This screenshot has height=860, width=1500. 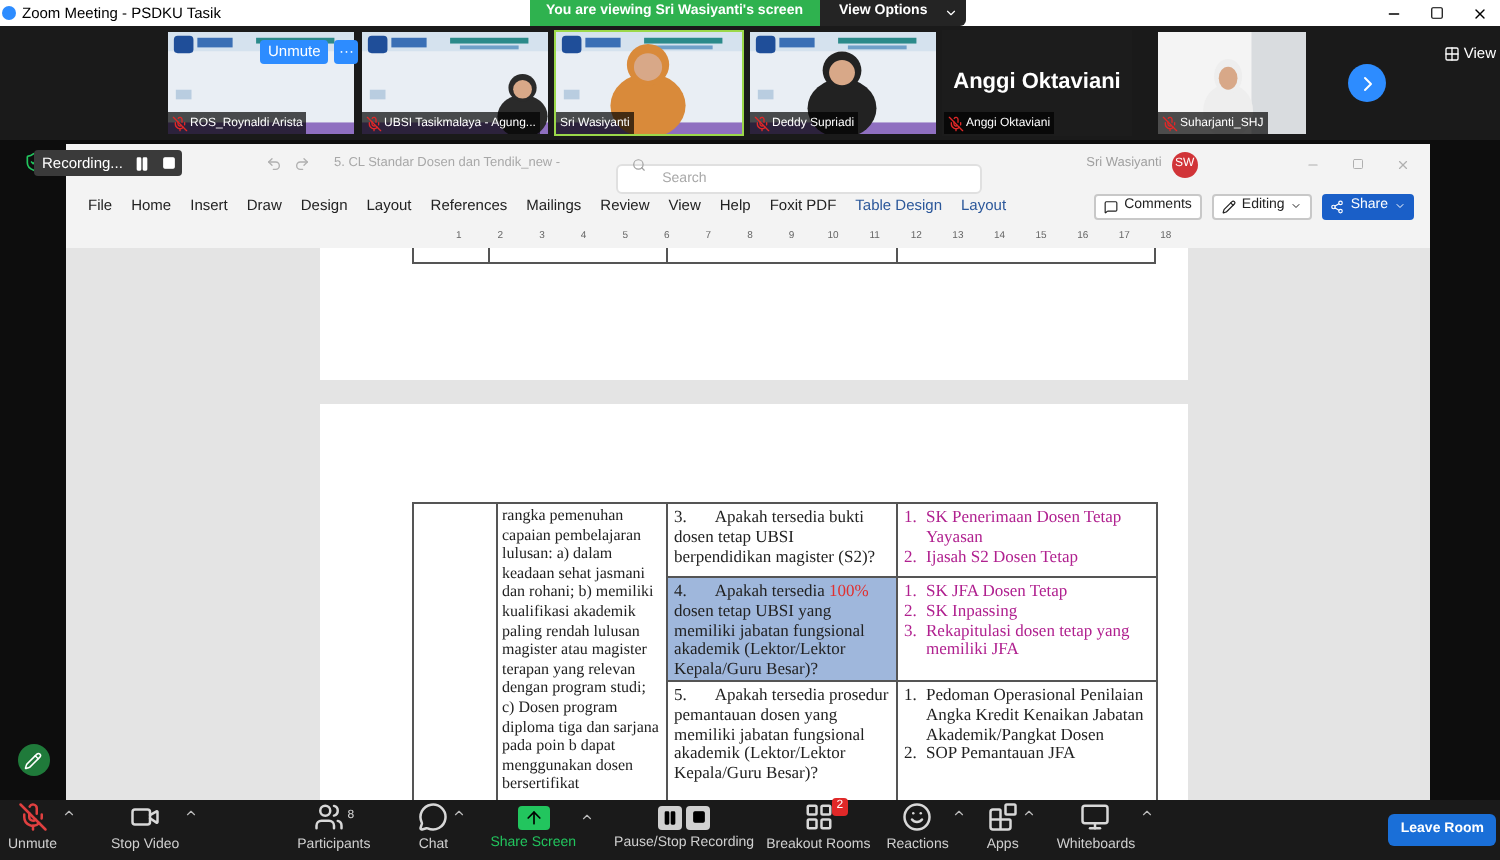 I want to click on evidence-item: SOP Pemantauan JFA, so click(x=1001, y=754).